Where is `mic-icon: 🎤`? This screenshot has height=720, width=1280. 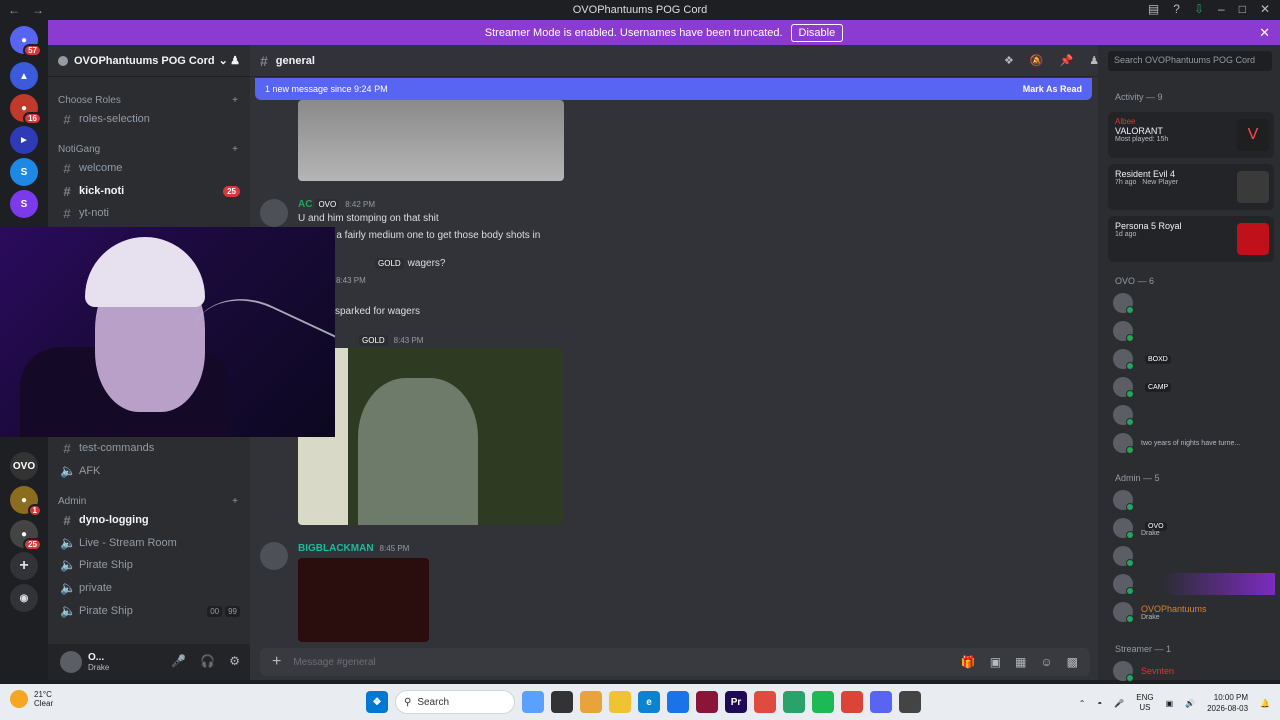 mic-icon: 🎤 is located at coordinates (1119, 703).